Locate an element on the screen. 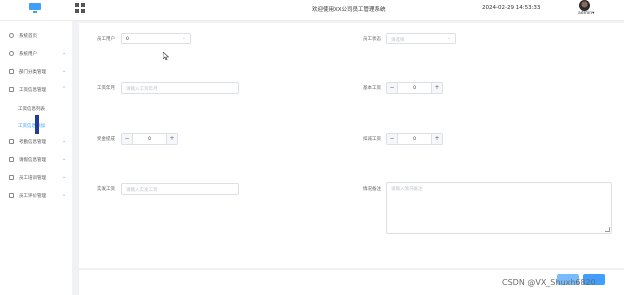 Image resolution: width=624 pixels, height=295 pixels. base-salary-value: 0 is located at coordinates (414, 88).